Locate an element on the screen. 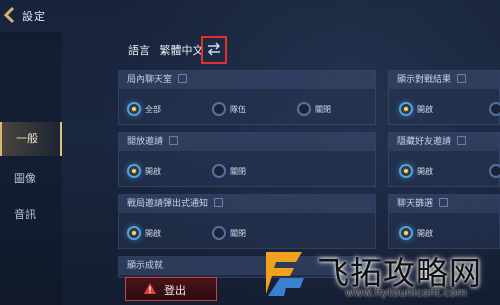  swap-arrows-icon is located at coordinates (214, 49).